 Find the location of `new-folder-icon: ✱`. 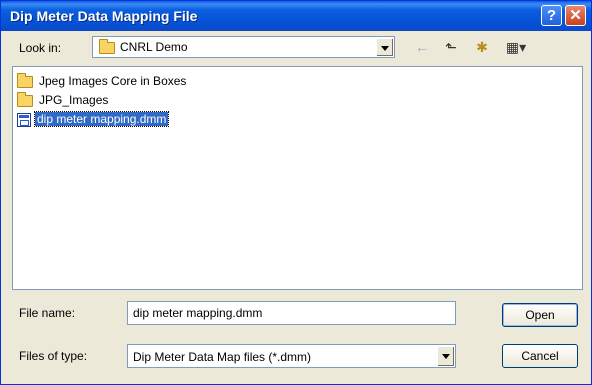

new-folder-icon: ✱ is located at coordinates (482, 47).